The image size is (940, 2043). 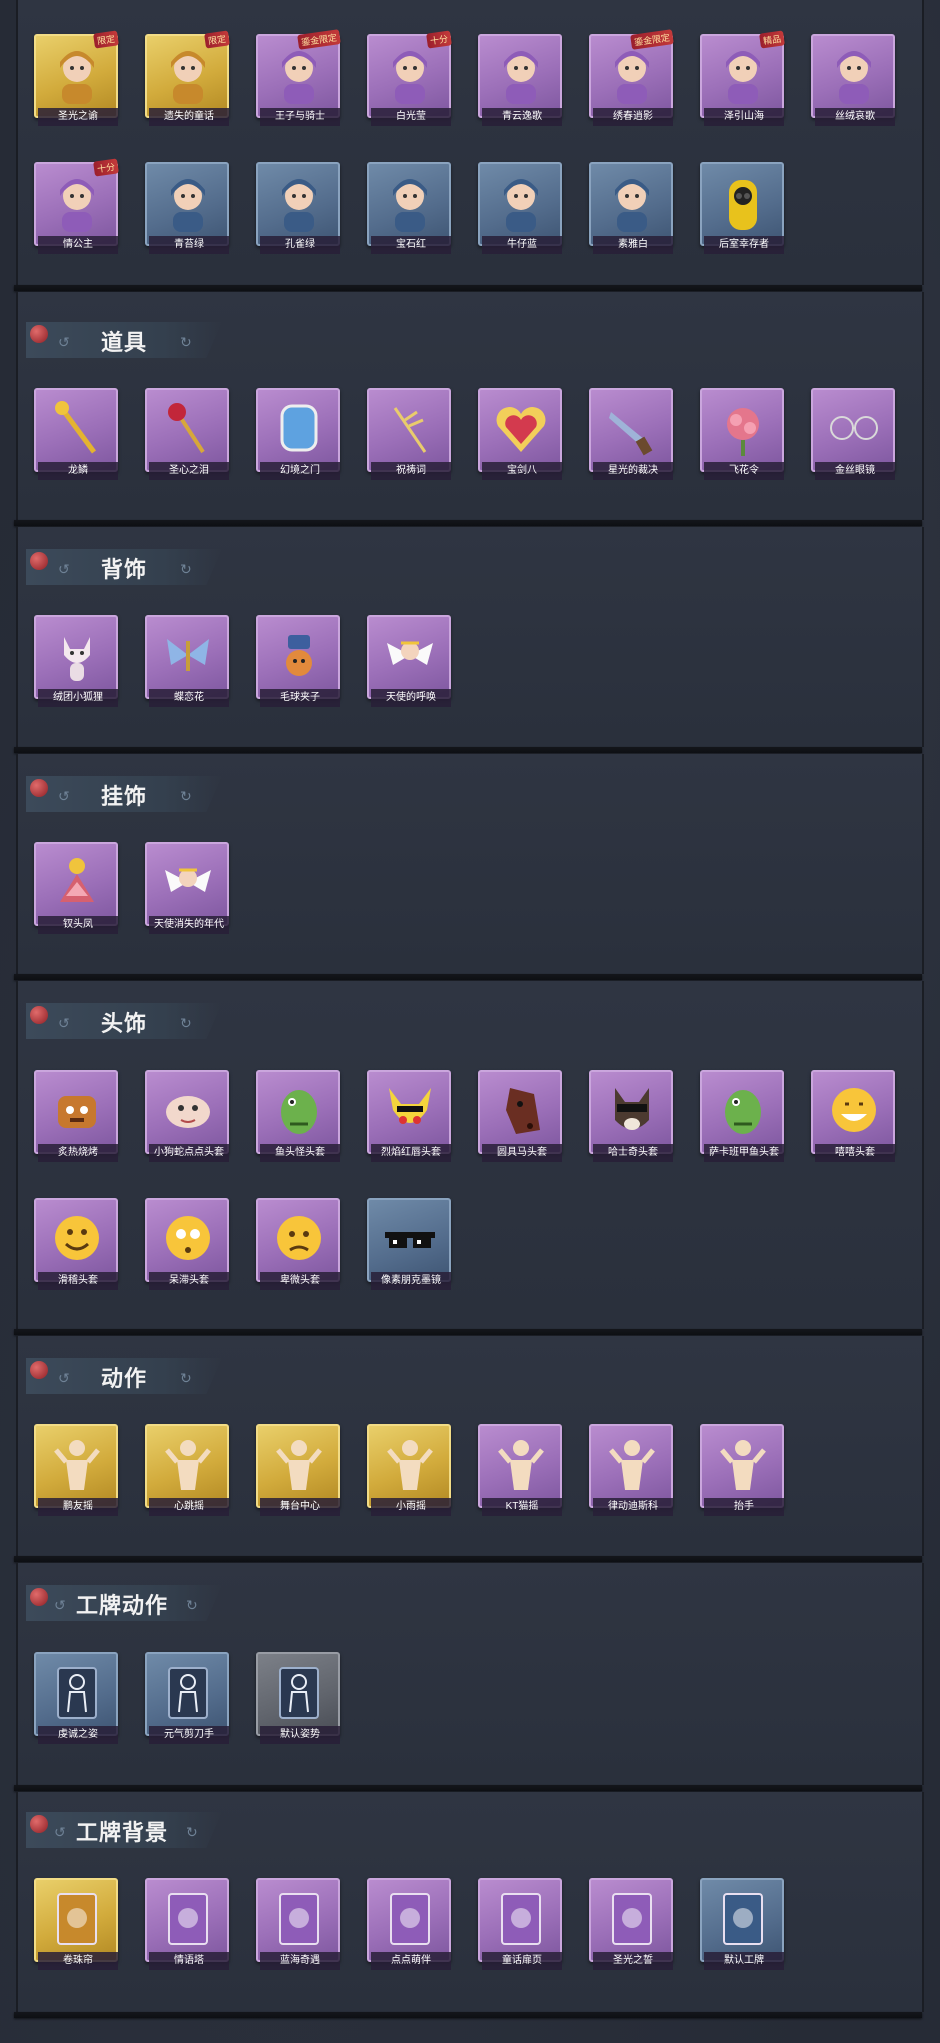 I want to click on limited-badge: 精品, so click(x=772, y=39).